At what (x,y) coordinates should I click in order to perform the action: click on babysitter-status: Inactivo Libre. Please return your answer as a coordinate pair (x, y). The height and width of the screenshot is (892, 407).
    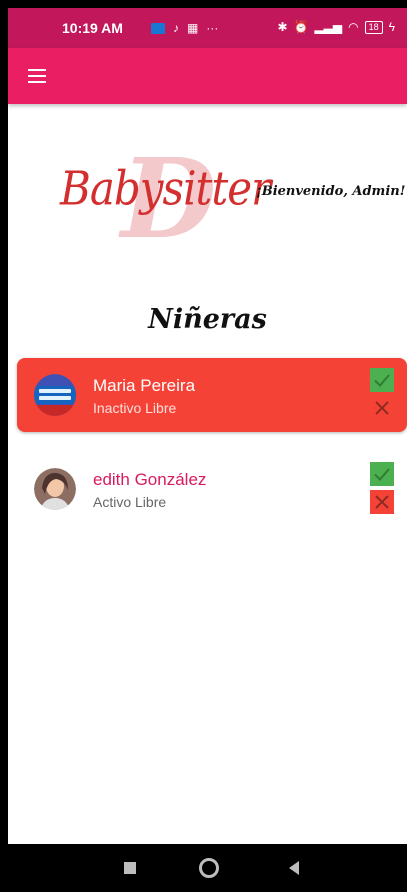
    Looking at the image, I should click on (135, 408).